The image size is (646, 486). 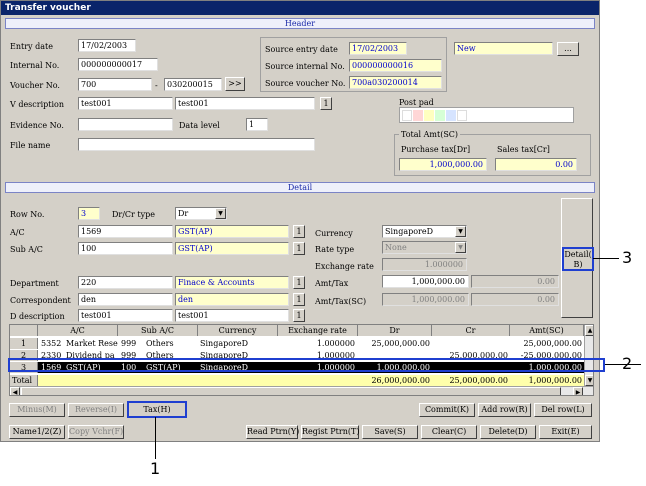 I want to click on scroll-up-icon: ▲, so click(x=589, y=330).